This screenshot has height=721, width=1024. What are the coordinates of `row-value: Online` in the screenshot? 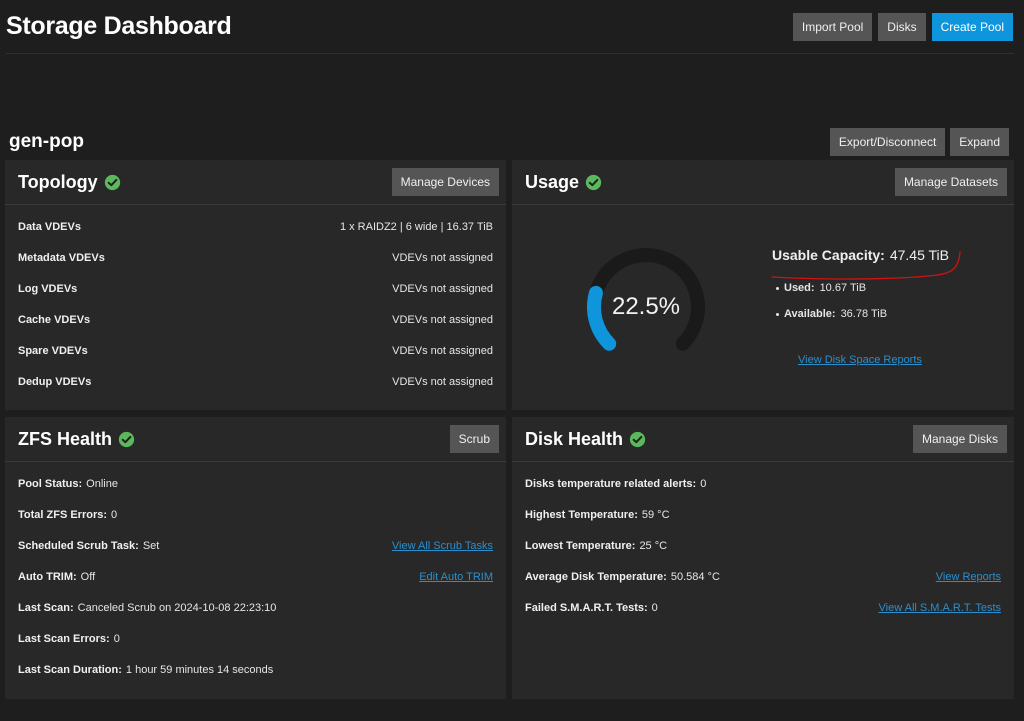 It's located at (102, 484).